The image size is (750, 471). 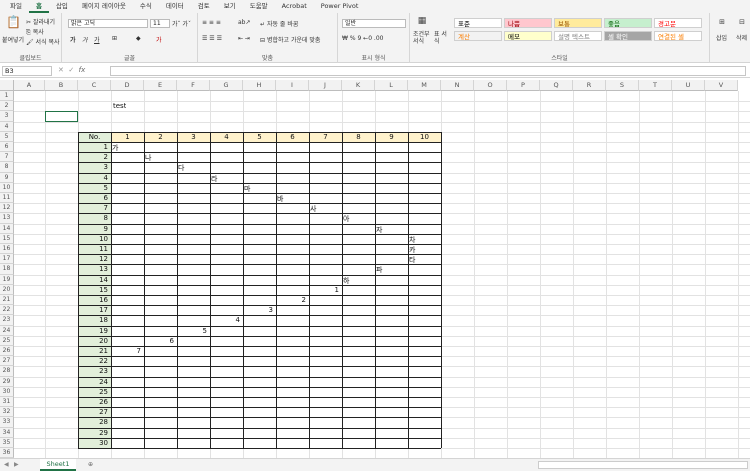 What do you see at coordinates (7, 412) in the screenshot?
I see `row-header-32: 32` at bounding box center [7, 412].